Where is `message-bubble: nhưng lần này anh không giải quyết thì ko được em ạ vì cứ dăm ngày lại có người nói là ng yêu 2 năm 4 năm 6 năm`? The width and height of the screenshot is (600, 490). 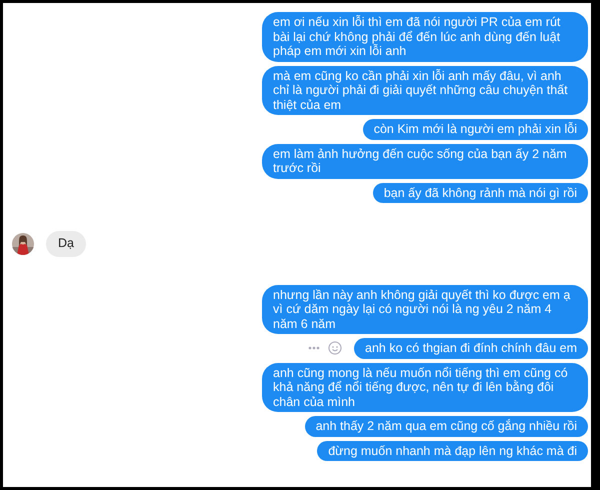 message-bubble: nhưng lần này anh không giải quyết thì ko được em ạ vì cứ dăm ngày lại có người nói là ng yêu 2 năm 4 năm 6 năm is located at coordinates (425, 309).